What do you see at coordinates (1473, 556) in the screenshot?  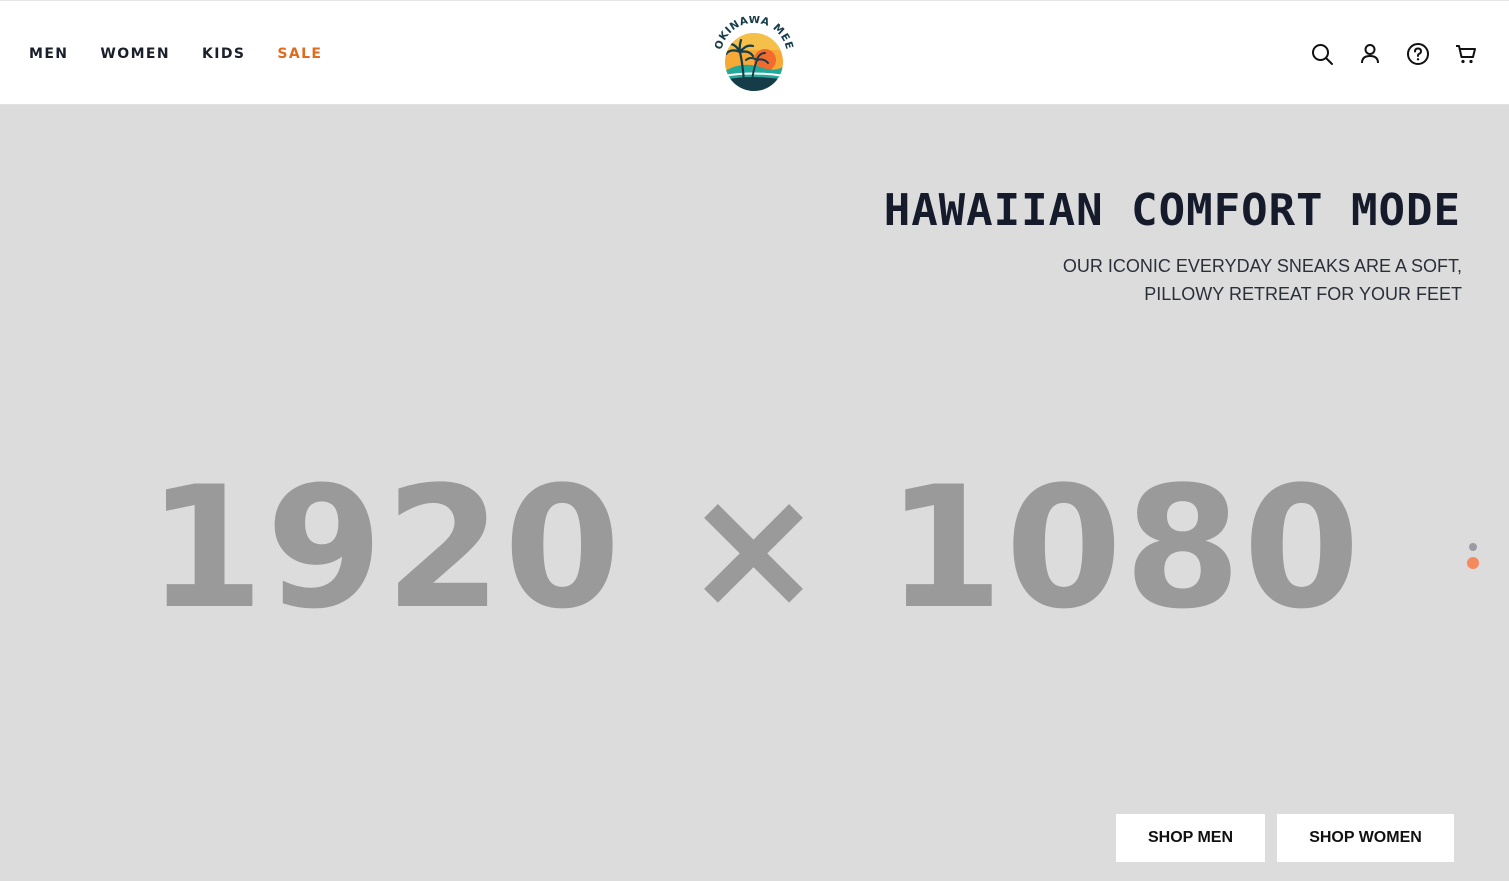 I see `slider-pagination` at bounding box center [1473, 556].